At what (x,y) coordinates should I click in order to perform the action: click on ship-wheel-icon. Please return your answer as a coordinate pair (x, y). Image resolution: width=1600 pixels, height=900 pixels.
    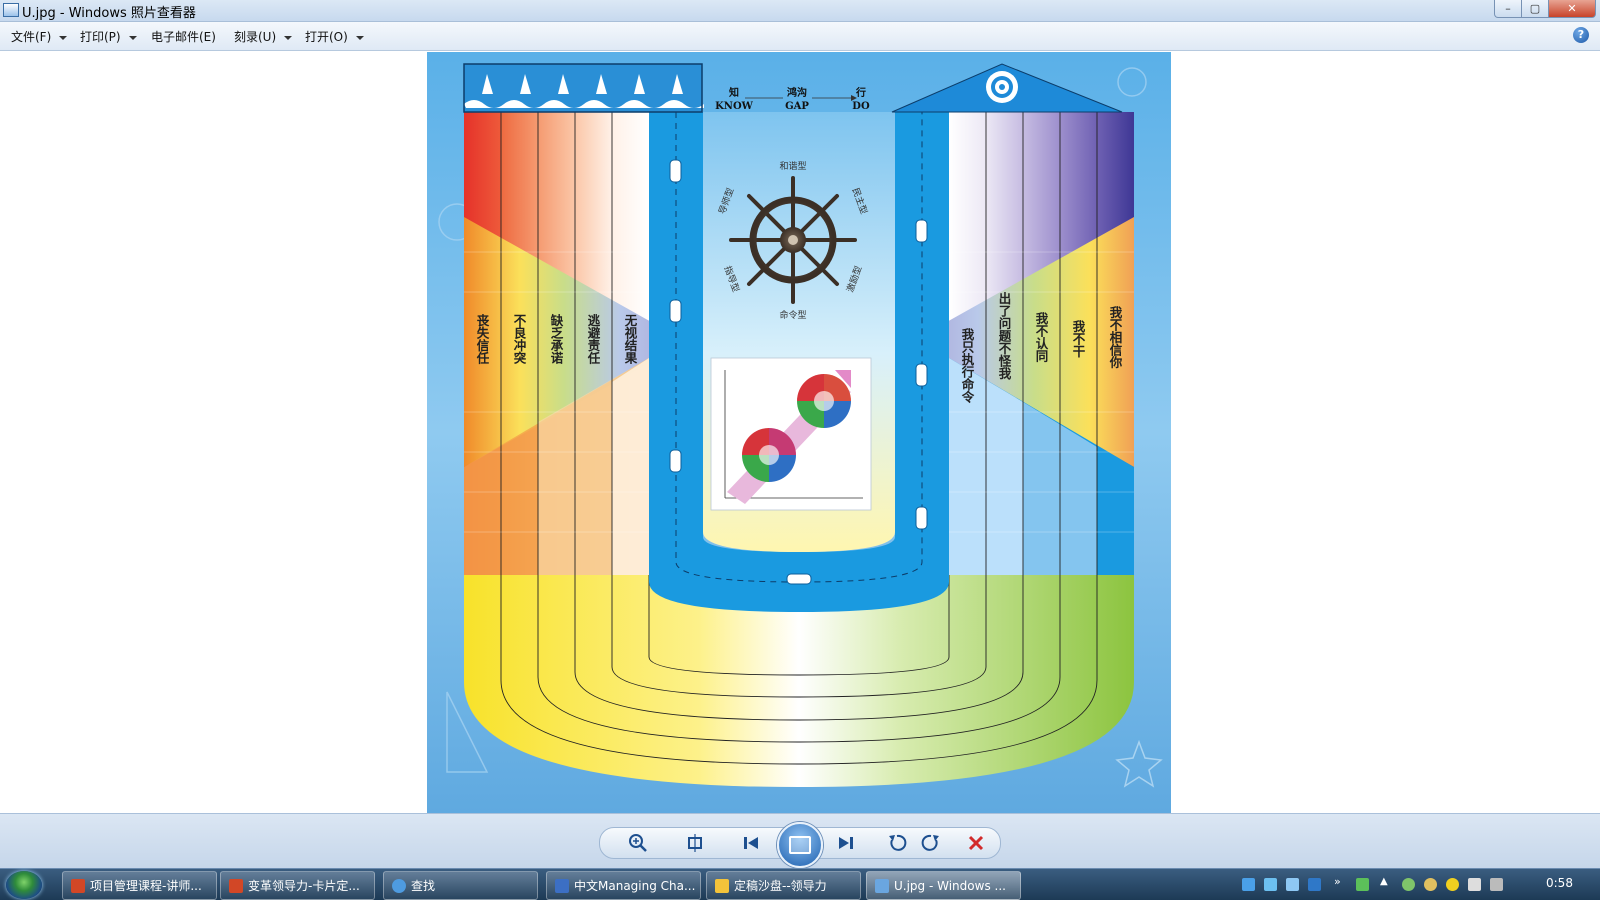
    Looking at the image, I should click on (793, 240).